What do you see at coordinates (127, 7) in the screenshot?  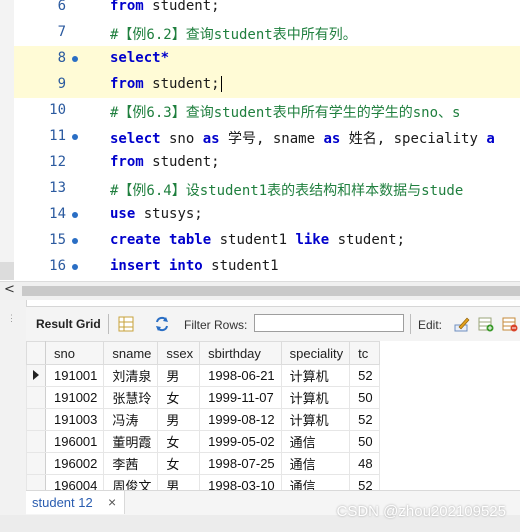 I see `keyword-token: from` at bounding box center [127, 7].